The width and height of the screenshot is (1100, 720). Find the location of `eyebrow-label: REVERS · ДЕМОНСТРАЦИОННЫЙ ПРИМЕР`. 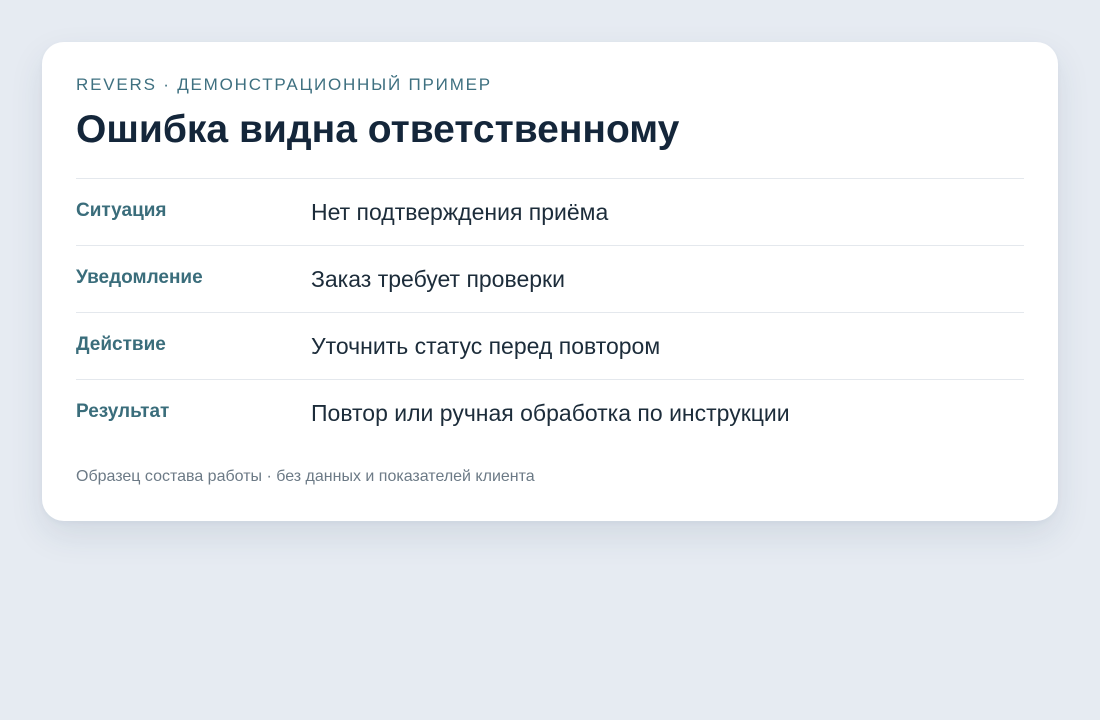

eyebrow-label: REVERS · ДЕМОНСТРАЦИОННЫЙ ПРИМЕР is located at coordinates (284, 84).